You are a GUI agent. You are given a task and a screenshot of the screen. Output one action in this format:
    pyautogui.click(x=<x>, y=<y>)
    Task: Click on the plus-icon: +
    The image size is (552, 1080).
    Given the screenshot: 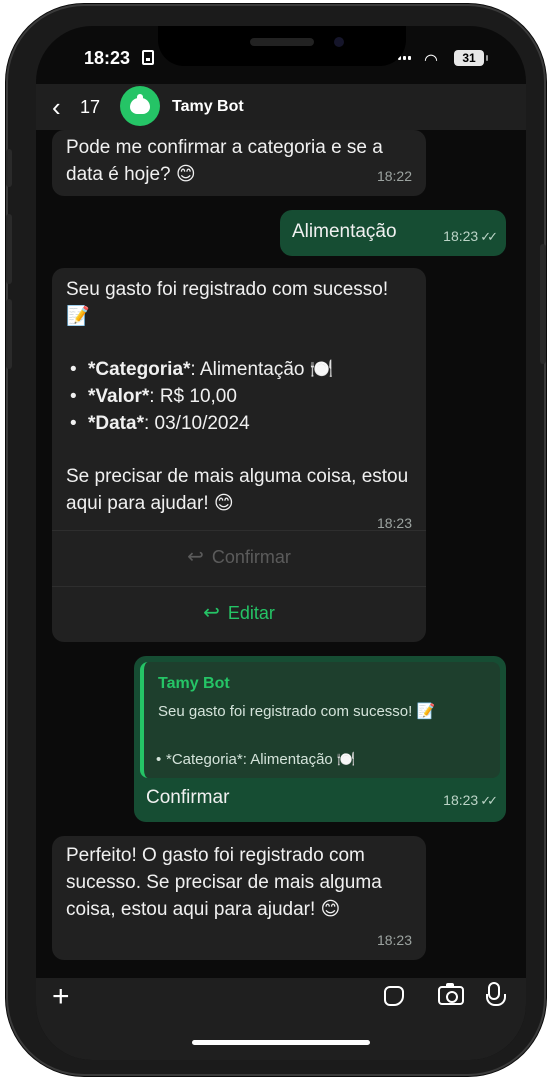 What is the action you would take?
    pyautogui.click(x=61, y=997)
    